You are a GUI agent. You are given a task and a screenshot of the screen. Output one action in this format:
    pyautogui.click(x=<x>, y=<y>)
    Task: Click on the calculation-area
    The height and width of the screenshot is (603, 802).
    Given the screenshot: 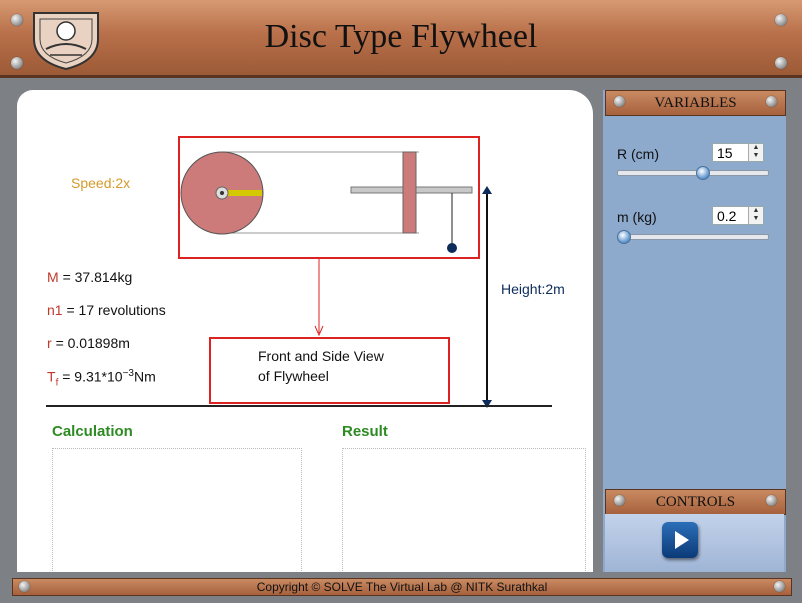 What is the action you would take?
    pyautogui.click(x=177, y=509)
    